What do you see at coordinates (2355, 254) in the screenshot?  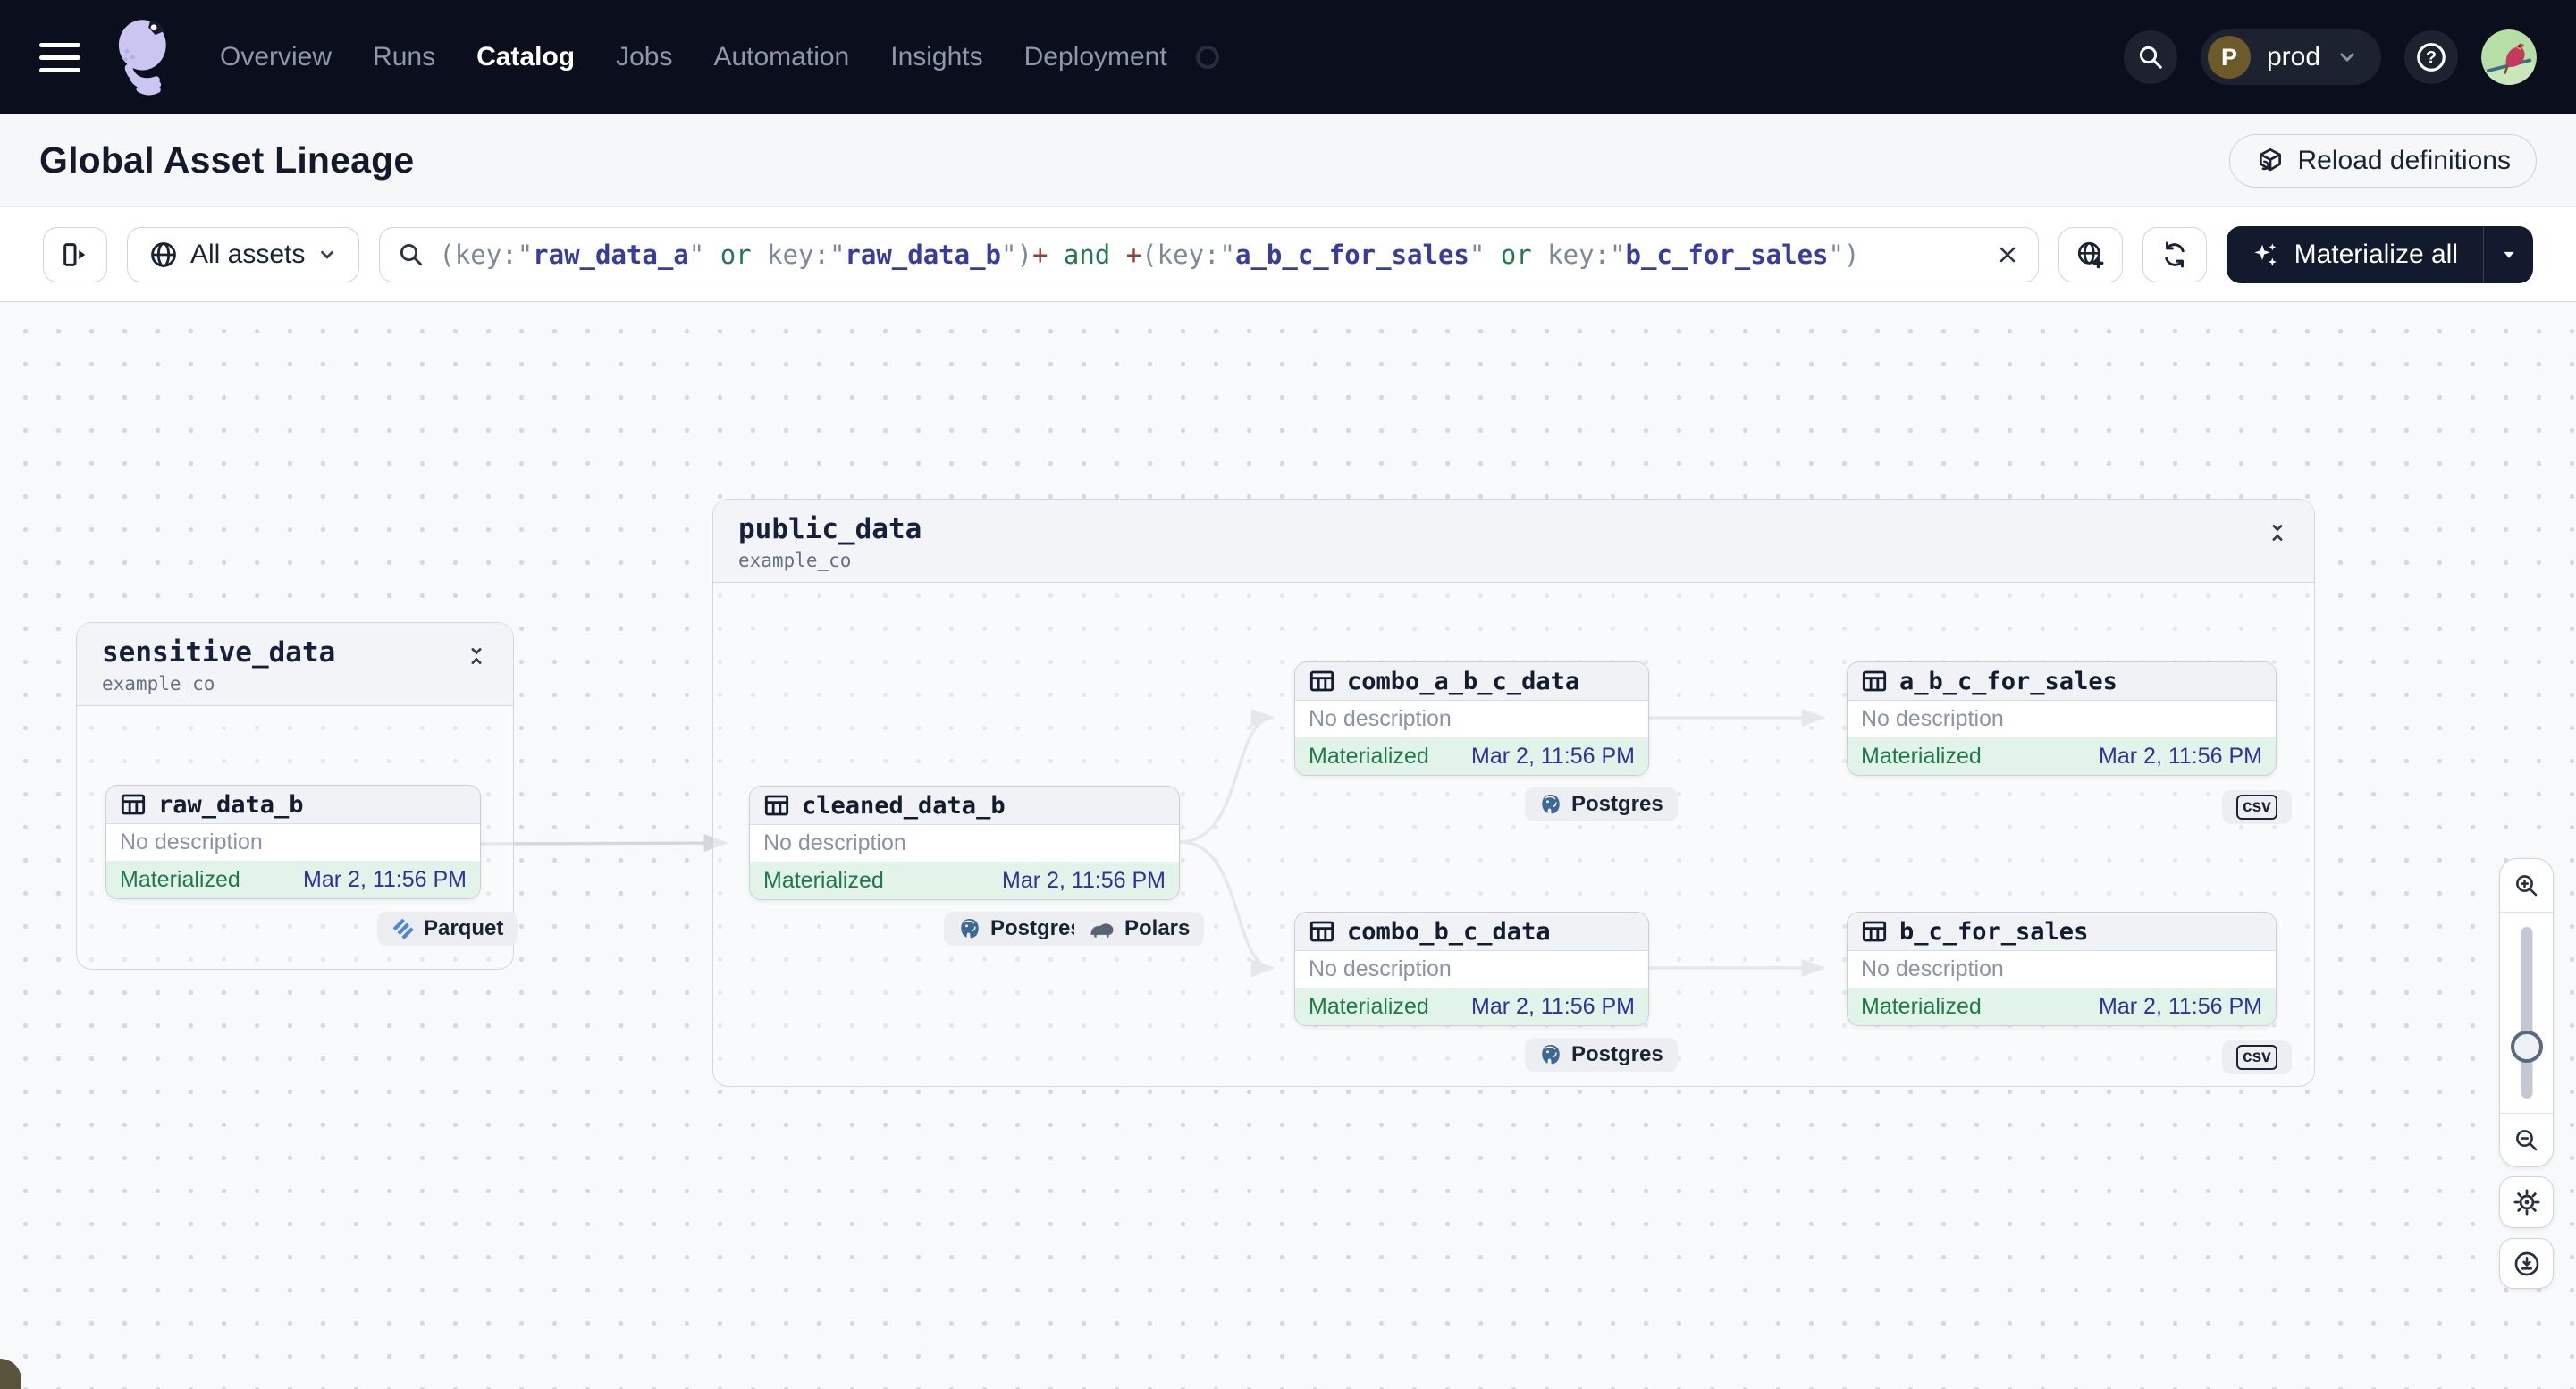 I see `materialize-all-main: Materialize all` at bounding box center [2355, 254].